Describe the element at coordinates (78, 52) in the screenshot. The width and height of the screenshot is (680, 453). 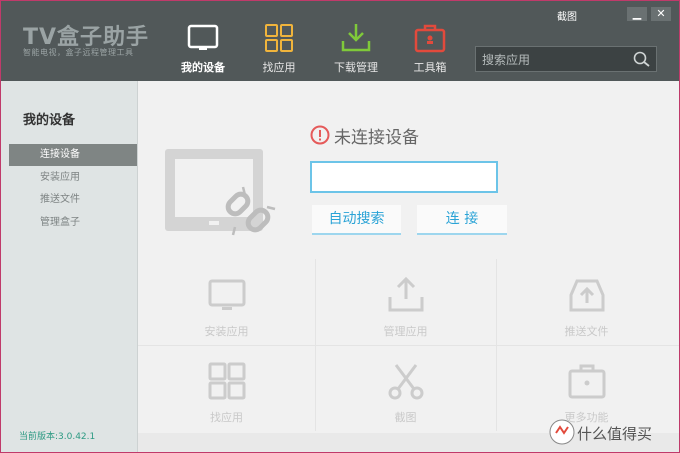
I see `app-logo-subtitle: 智能电视，盒子远程管理工具` at that location.